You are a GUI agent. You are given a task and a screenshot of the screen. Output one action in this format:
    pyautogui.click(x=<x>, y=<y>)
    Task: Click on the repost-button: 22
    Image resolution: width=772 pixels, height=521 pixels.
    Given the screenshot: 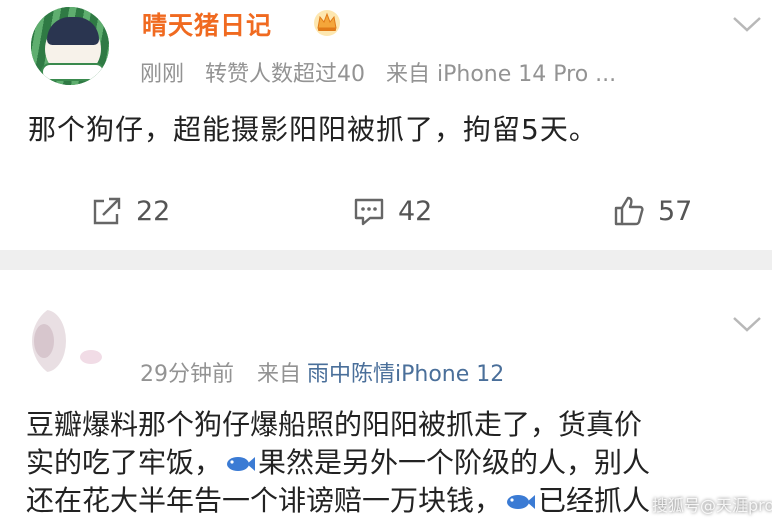 What is the action you would take?
    pyautogui.click(x=130, y=211)
    